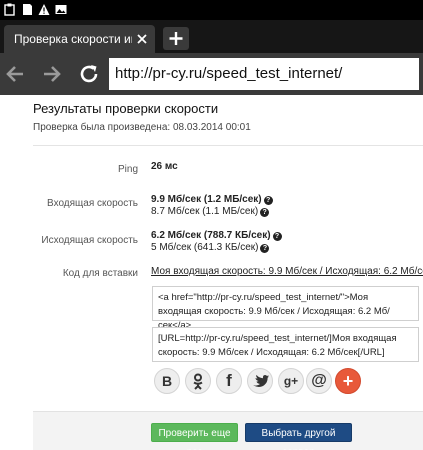  Describe the element at coordinates (61, 9) in the screenshot. I see `image-icon` at that location.